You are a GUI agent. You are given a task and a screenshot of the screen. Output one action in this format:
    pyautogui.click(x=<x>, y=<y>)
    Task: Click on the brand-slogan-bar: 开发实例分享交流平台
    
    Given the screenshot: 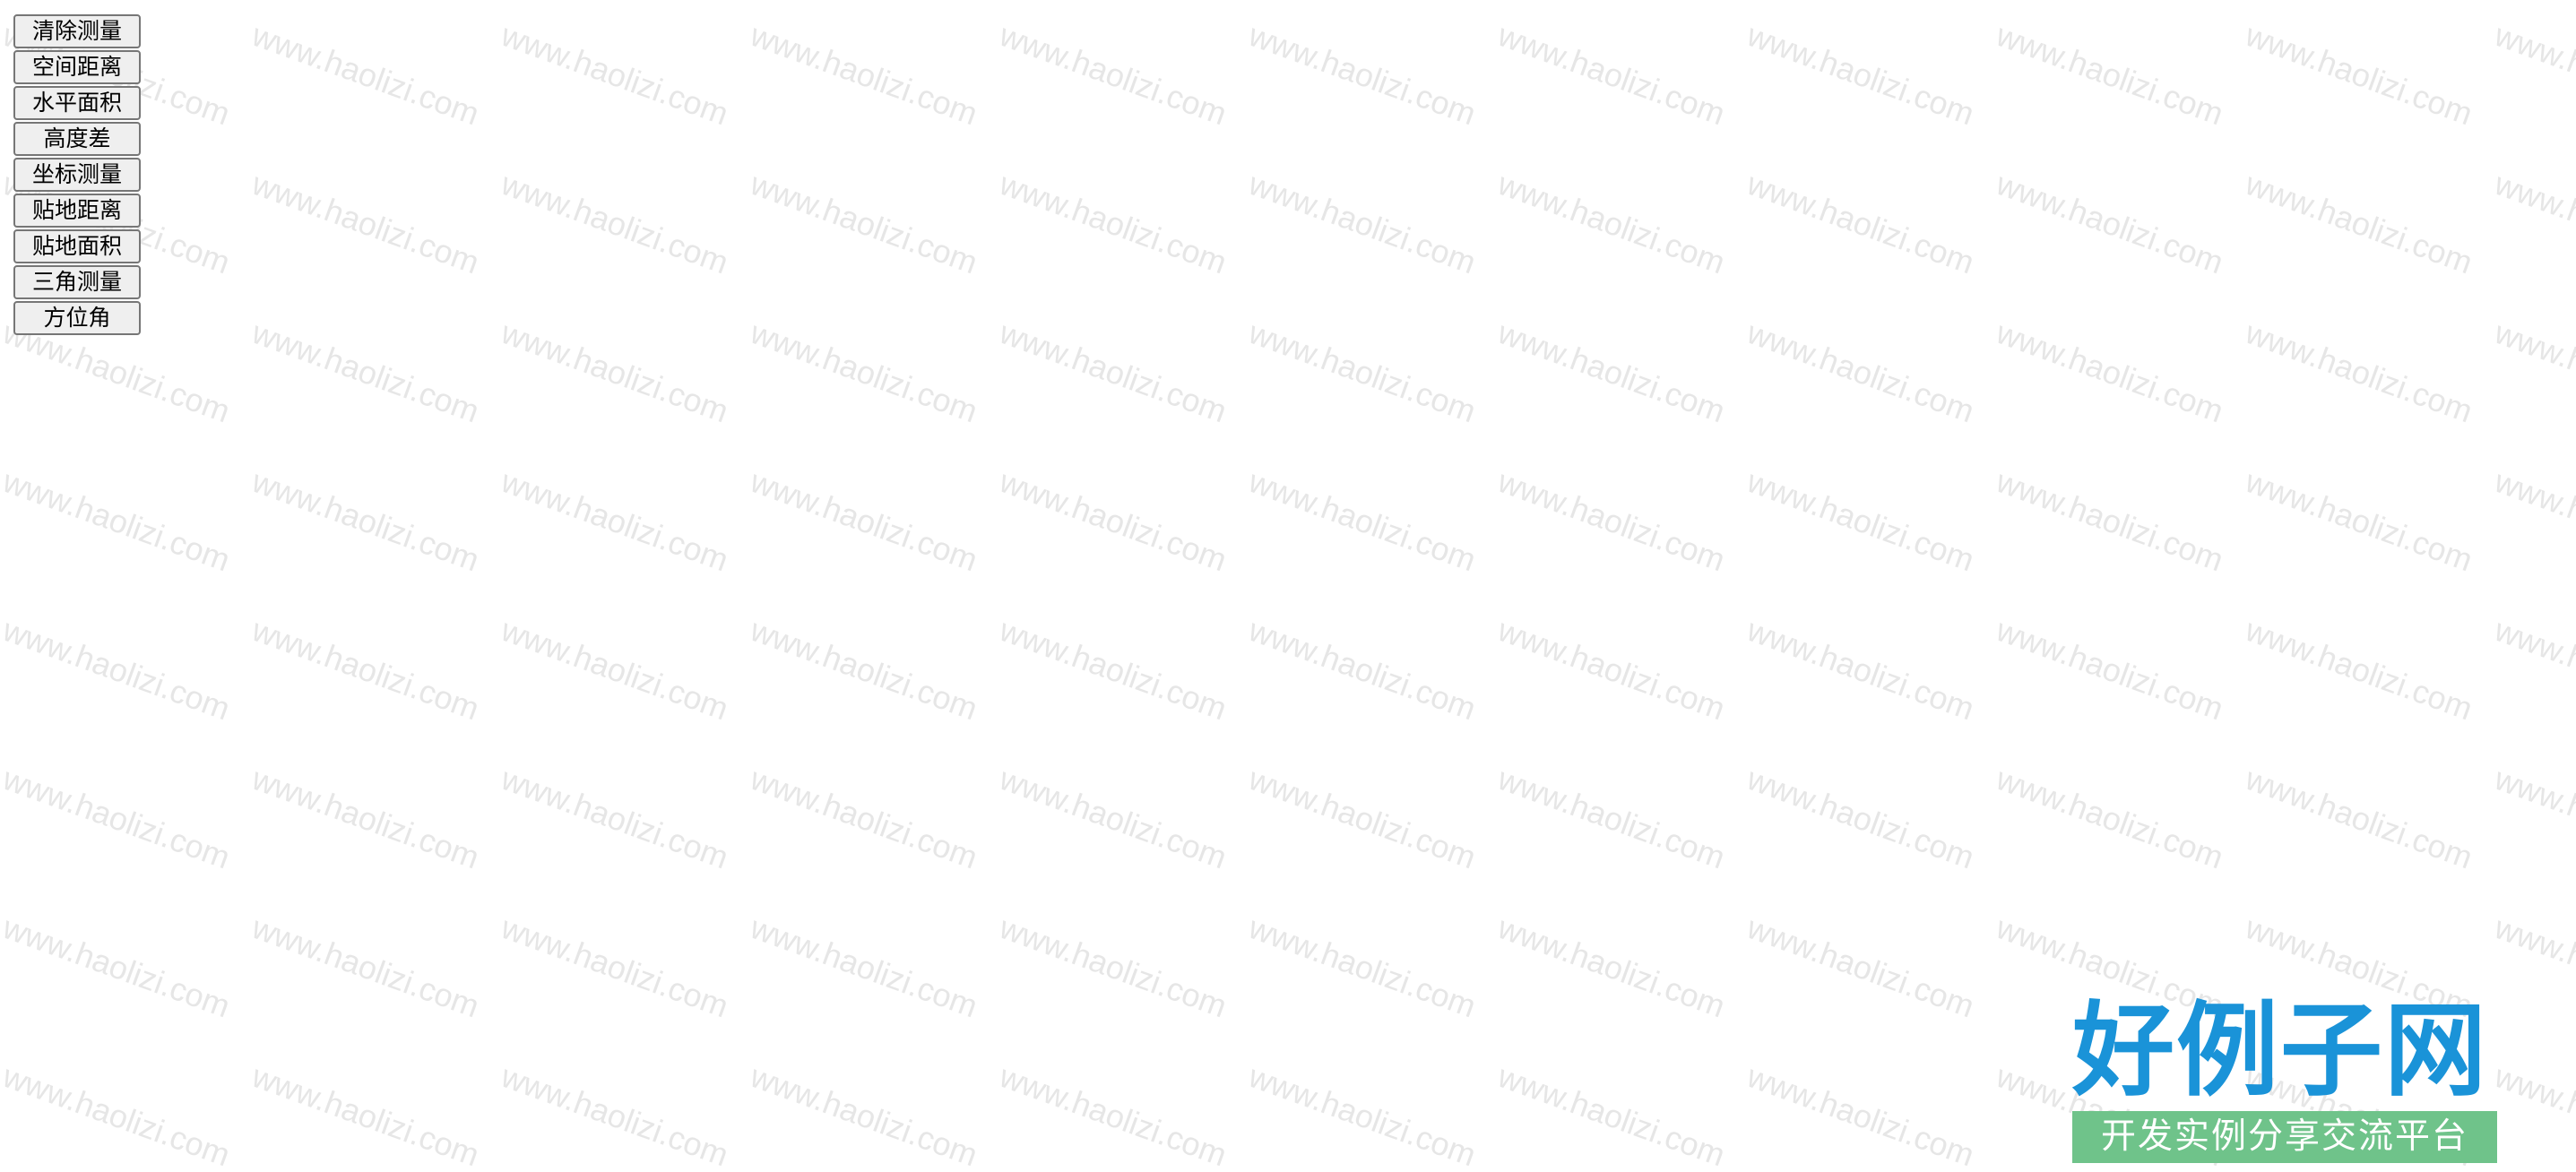 What is the action you would take?
    pyautogui.click(x=2284, y=1137)
    